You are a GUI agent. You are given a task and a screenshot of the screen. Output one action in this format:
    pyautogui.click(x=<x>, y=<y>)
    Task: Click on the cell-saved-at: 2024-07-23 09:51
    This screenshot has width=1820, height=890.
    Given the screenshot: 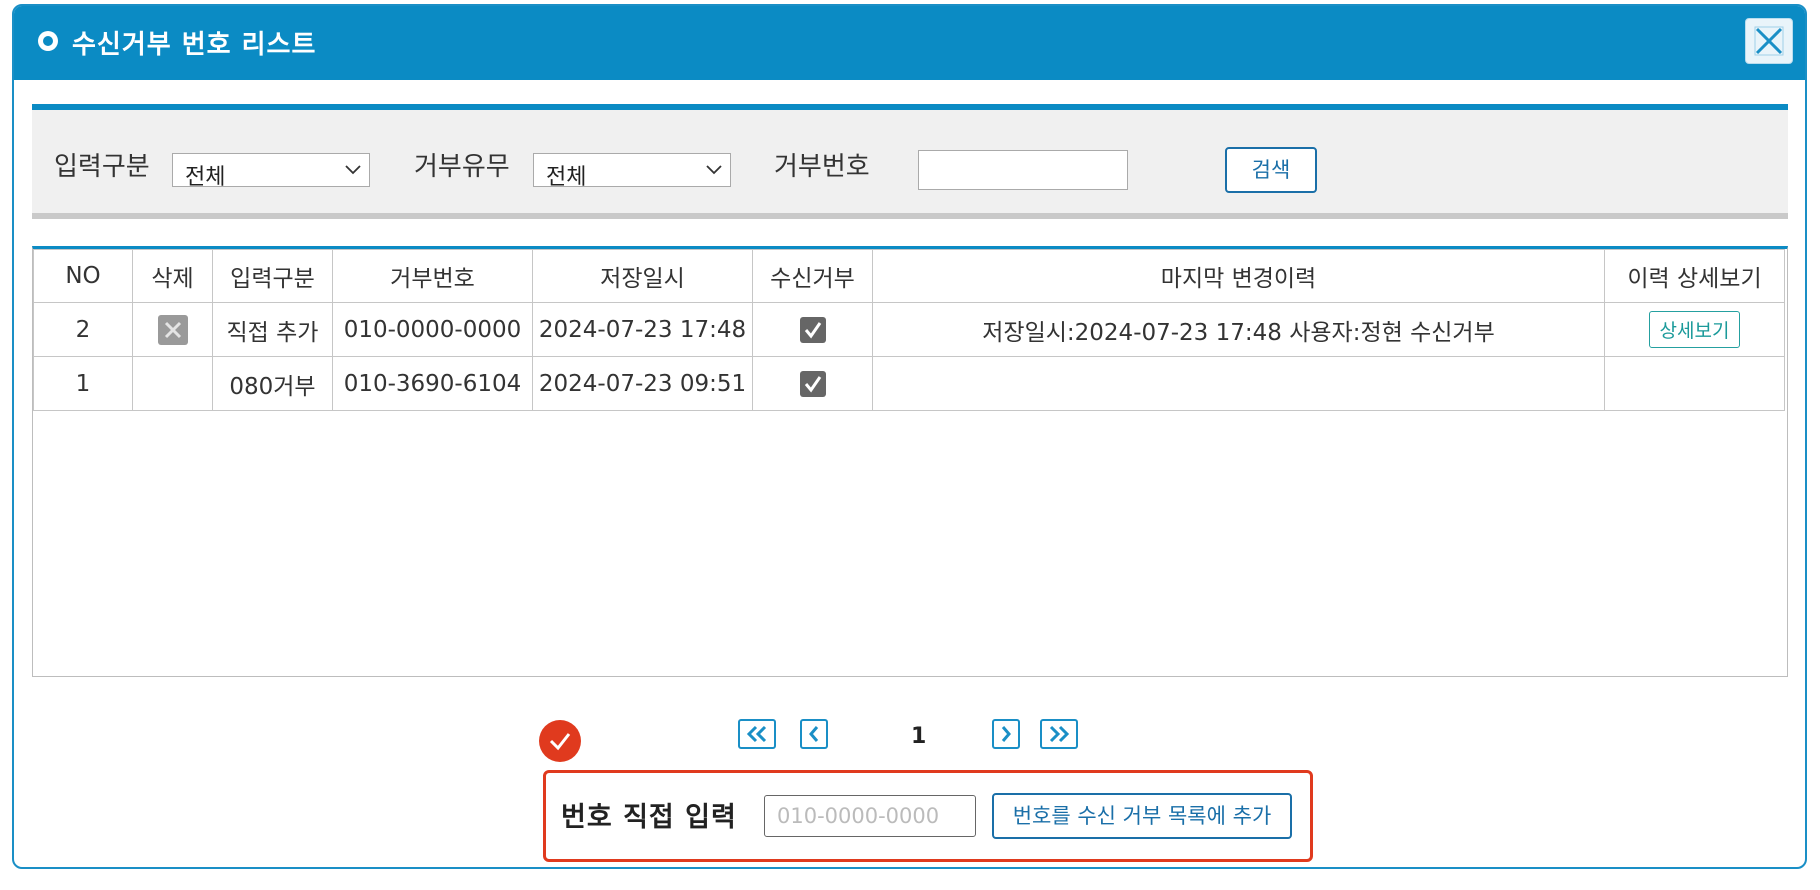 What is the action you would take?
    pyautogui.click(x=642, y=383)
    